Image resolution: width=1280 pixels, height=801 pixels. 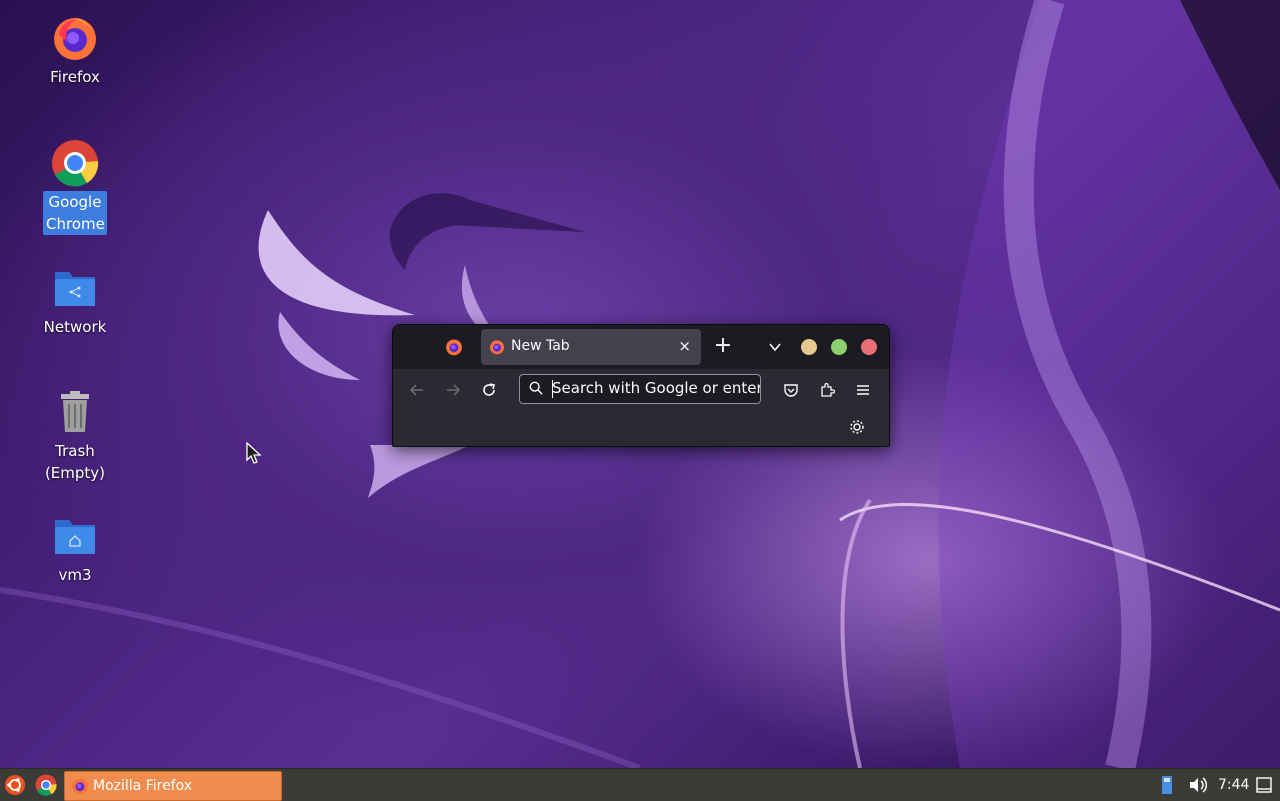 I want to click on ubuntu-logo-icon, so click(x=15, y=785).